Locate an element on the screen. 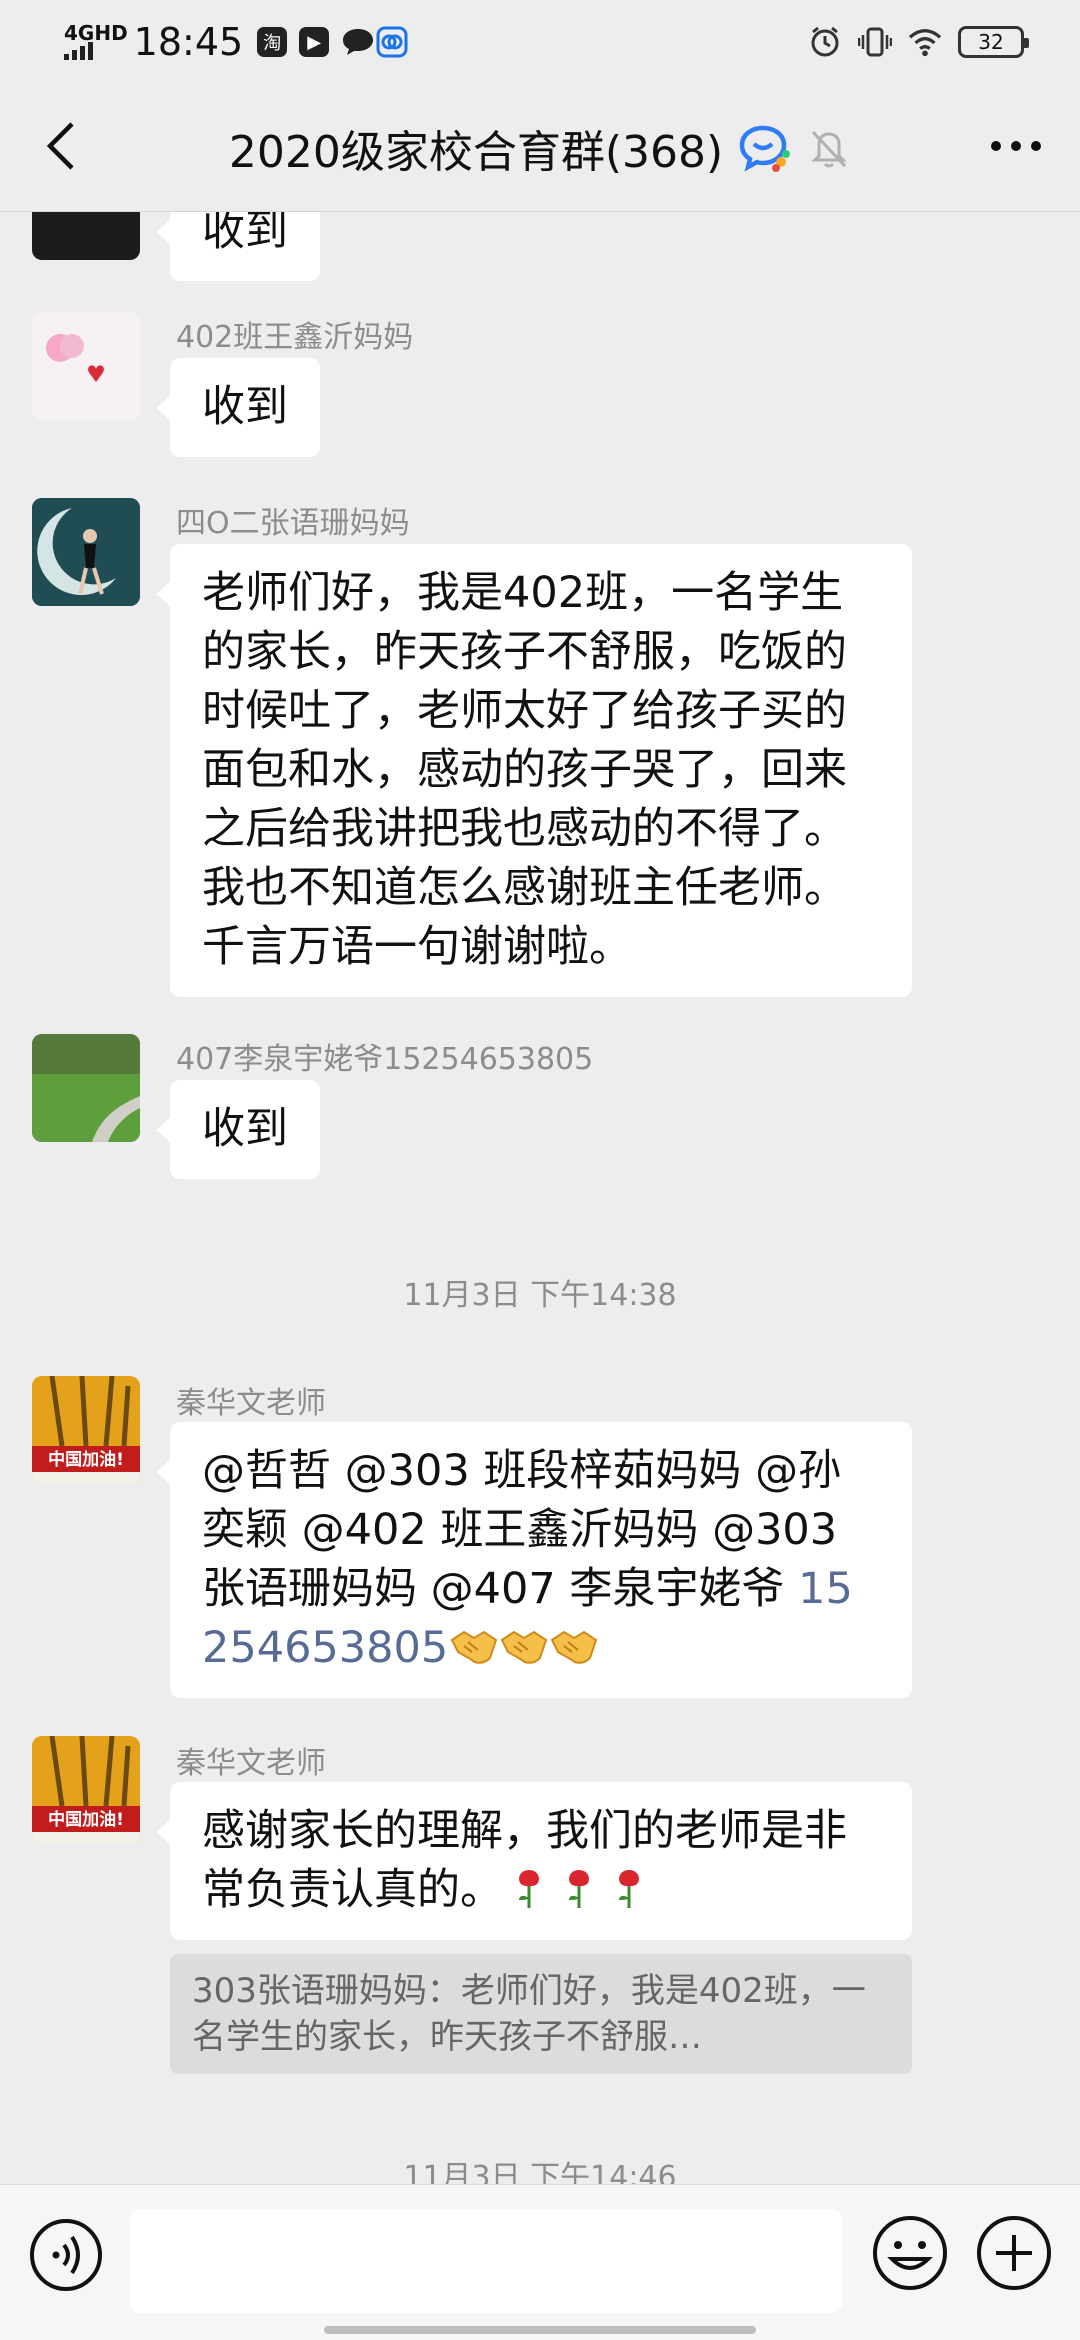  plus-icon is located at coordinates (1014, 2253).